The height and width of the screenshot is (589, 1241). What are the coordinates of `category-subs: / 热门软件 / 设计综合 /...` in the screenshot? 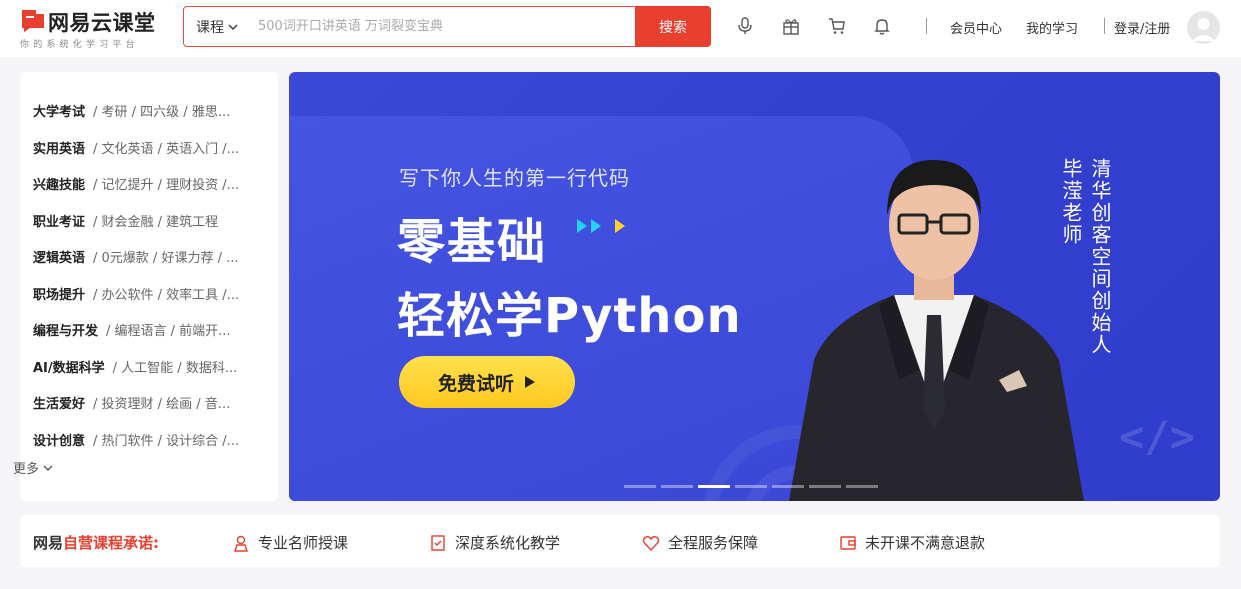 It's located at (166, 441).